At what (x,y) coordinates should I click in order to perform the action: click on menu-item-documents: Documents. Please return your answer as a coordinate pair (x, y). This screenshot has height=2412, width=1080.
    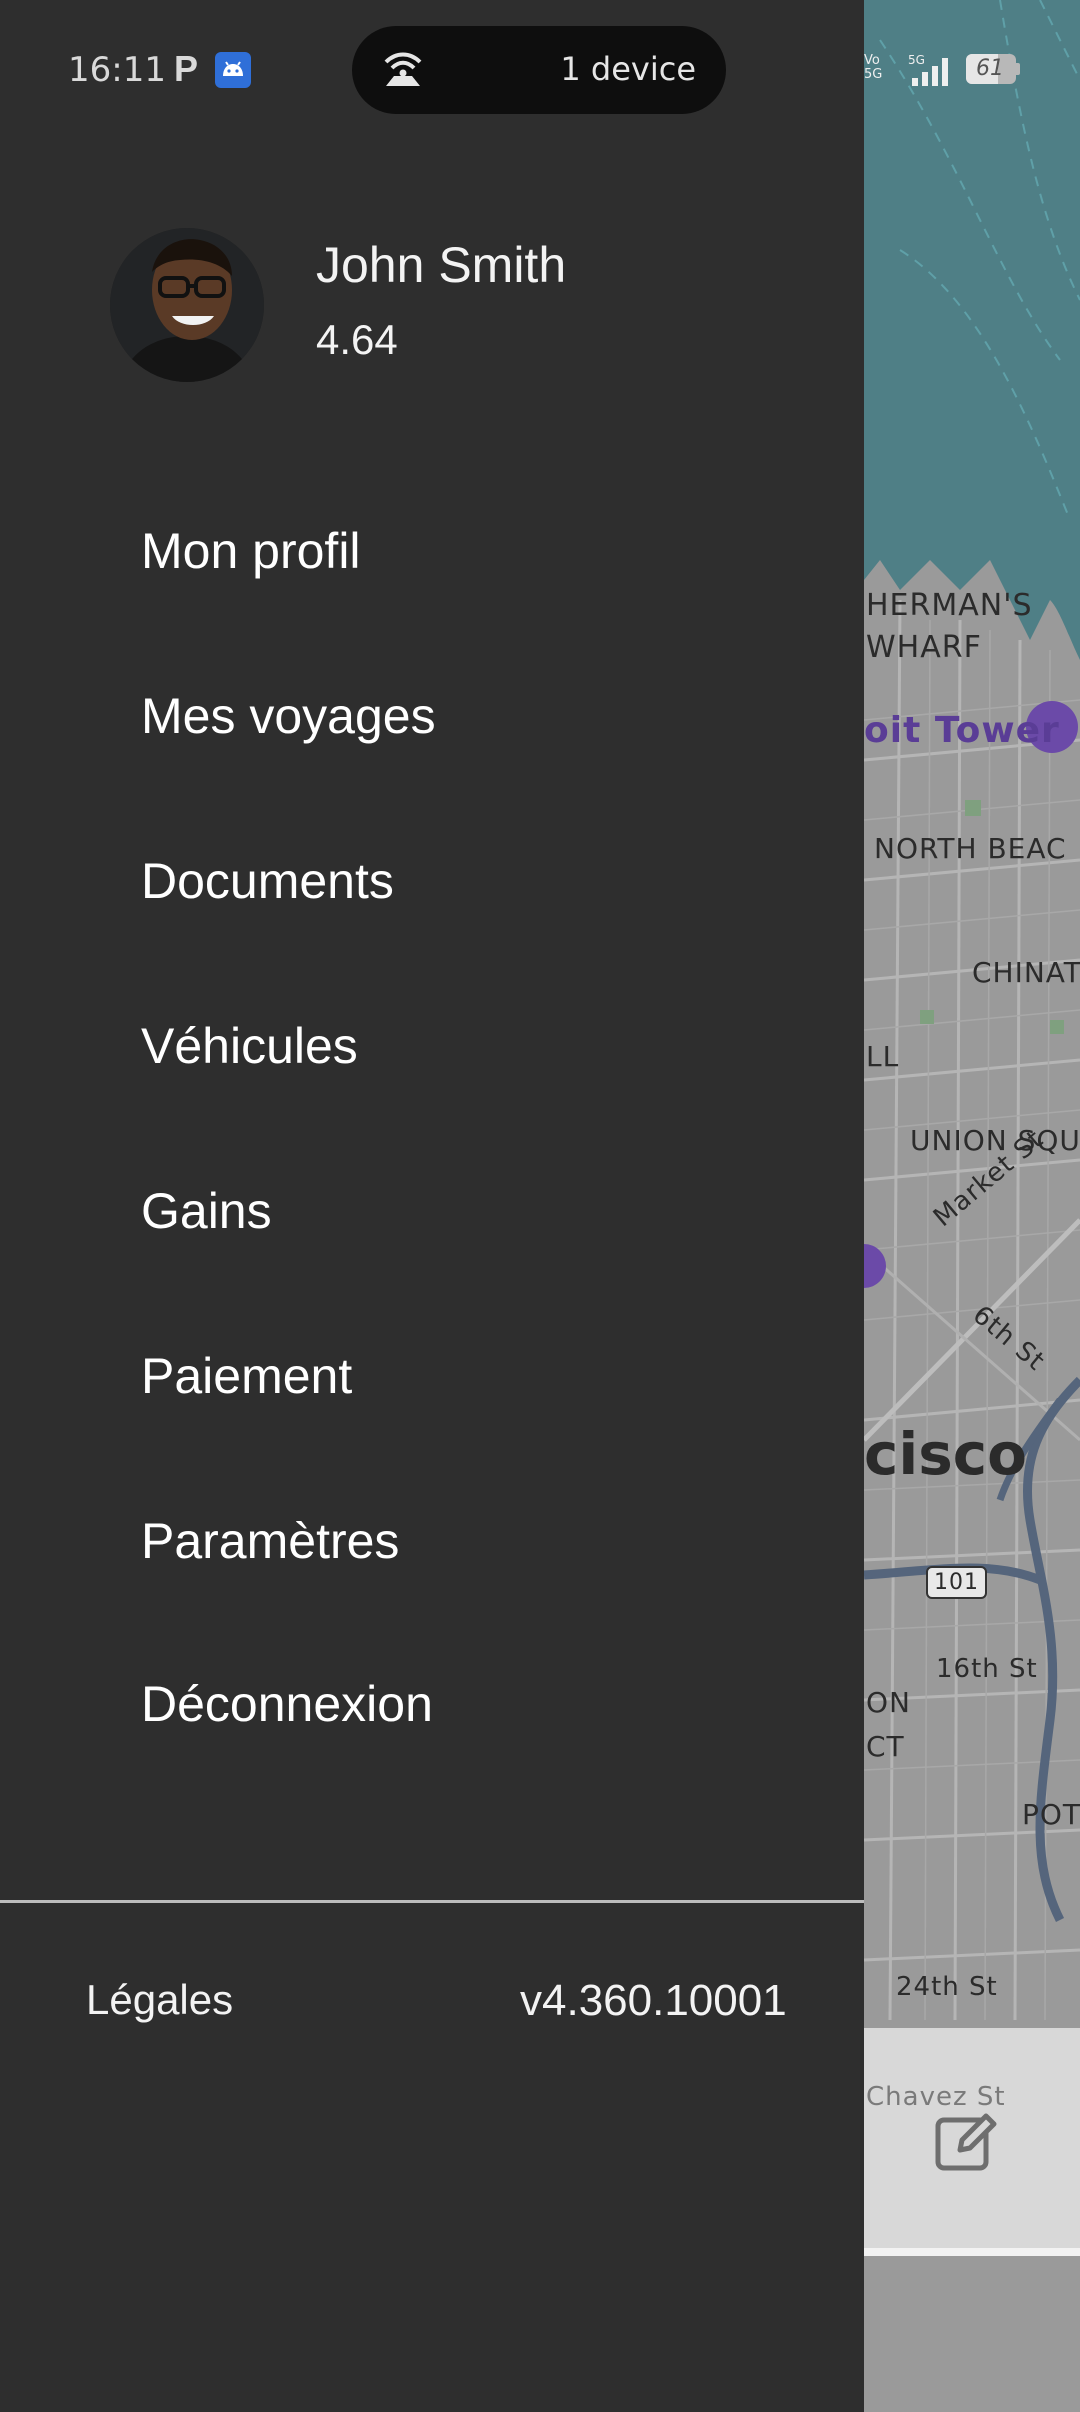
    Looking at the image, I should click on (267, 881).